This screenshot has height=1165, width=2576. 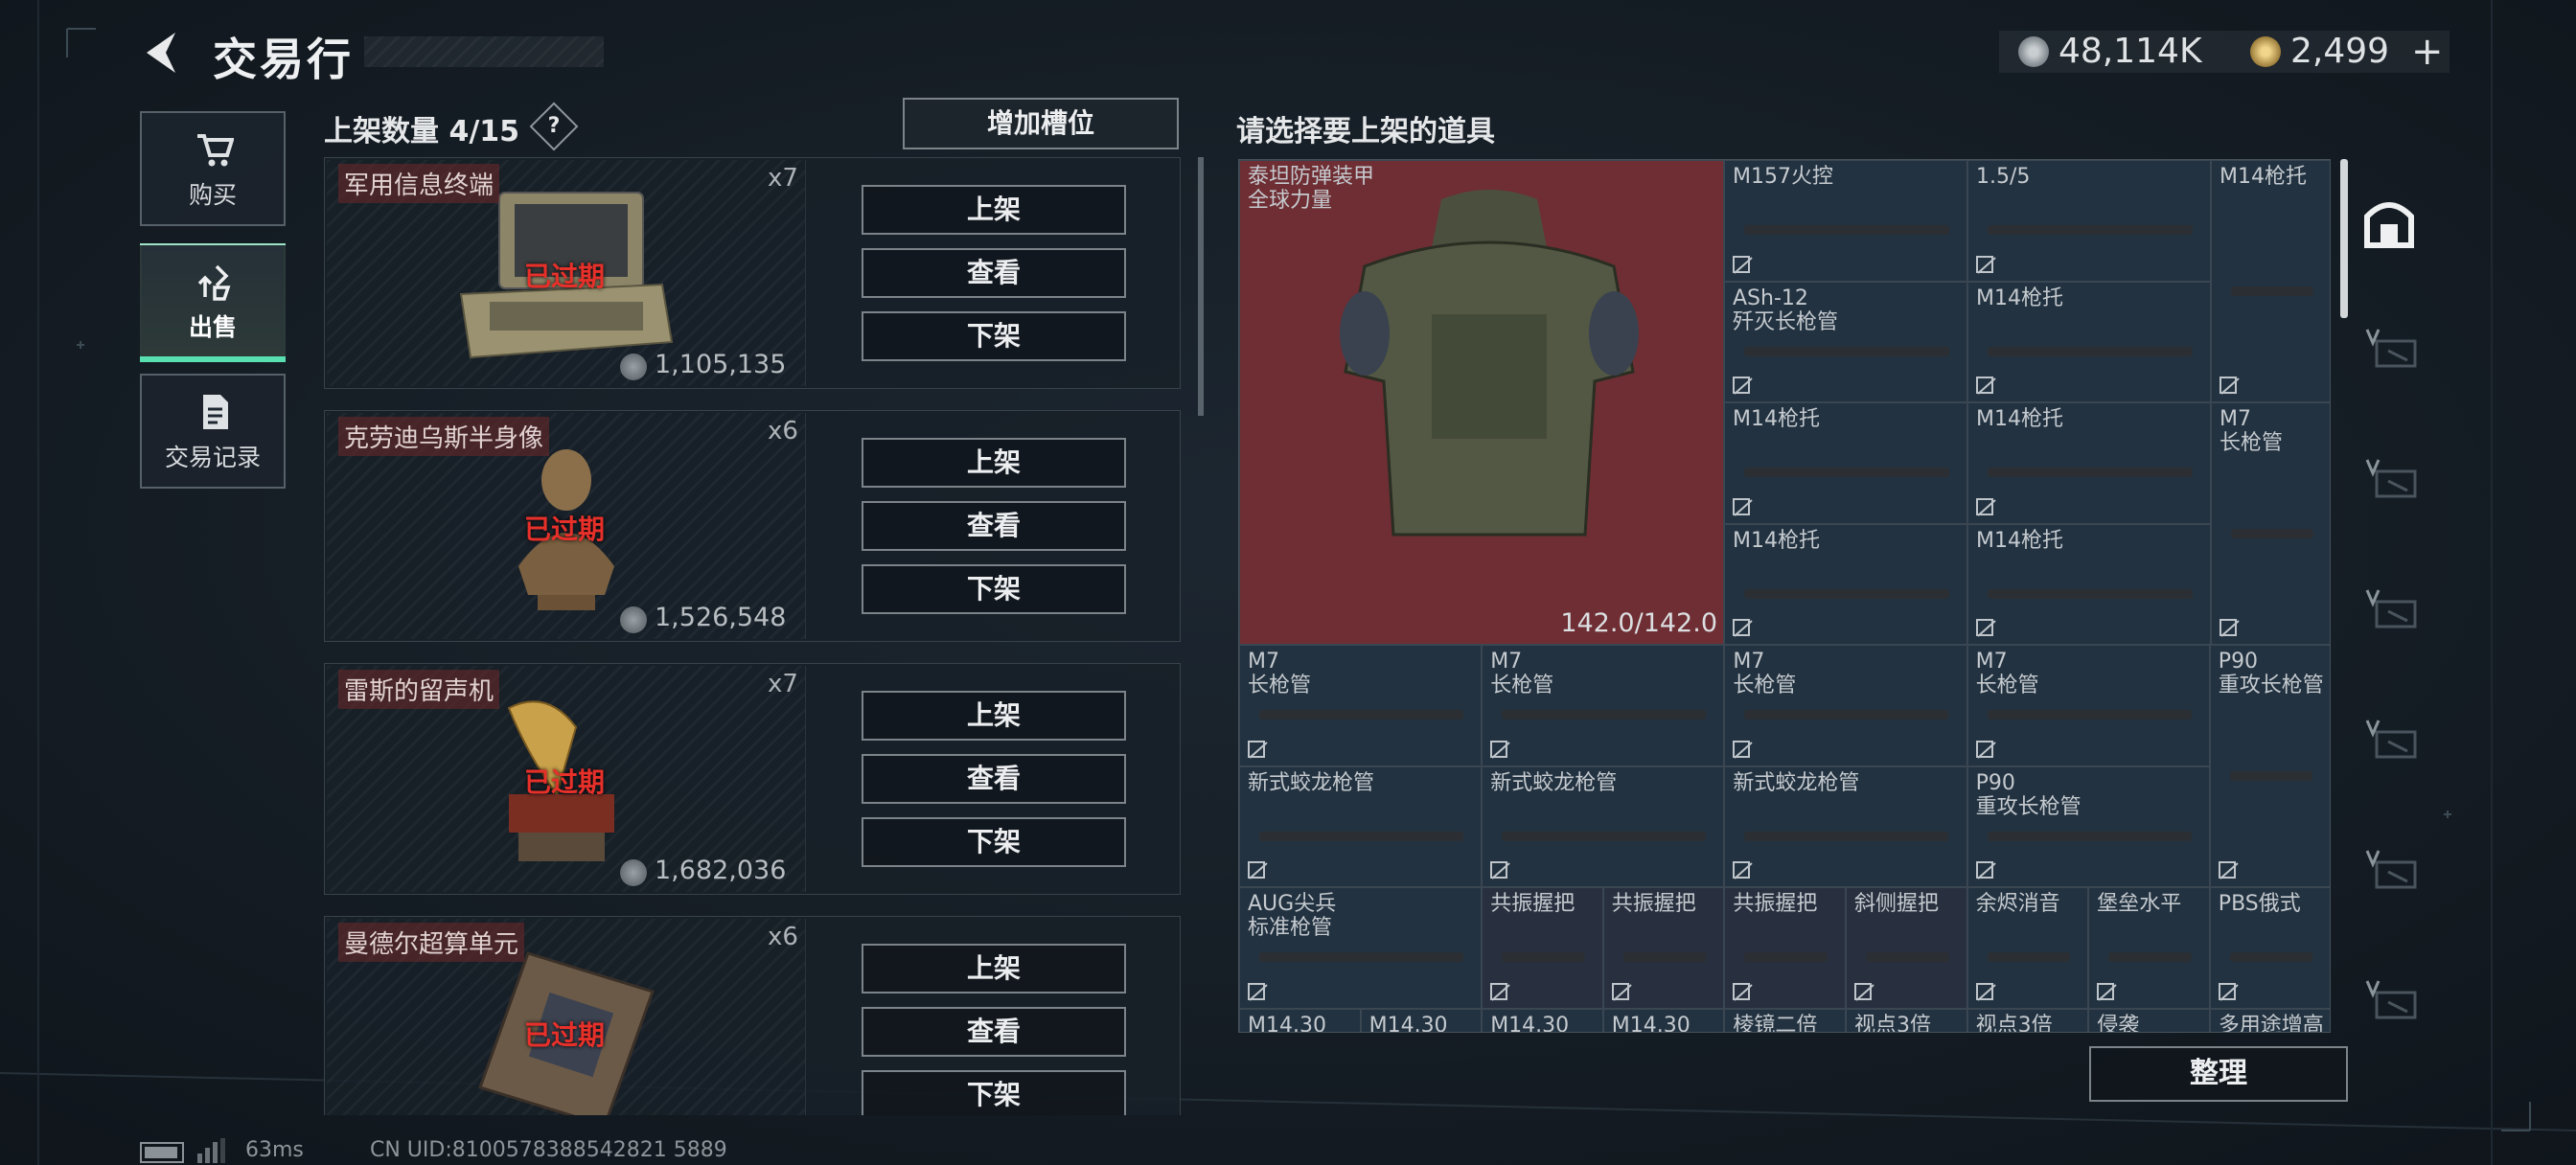 I want to click on listing-card: 军用信息终端 x7 已过期 1,105,135 上架 查看 下架, so click(x=752, y=273).